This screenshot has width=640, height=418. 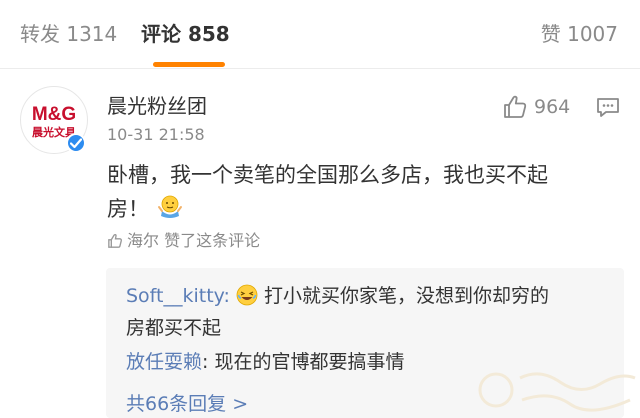 I want to click on liked-by-text: 海尔 赞了这条评论, so click(x=194, y=240).